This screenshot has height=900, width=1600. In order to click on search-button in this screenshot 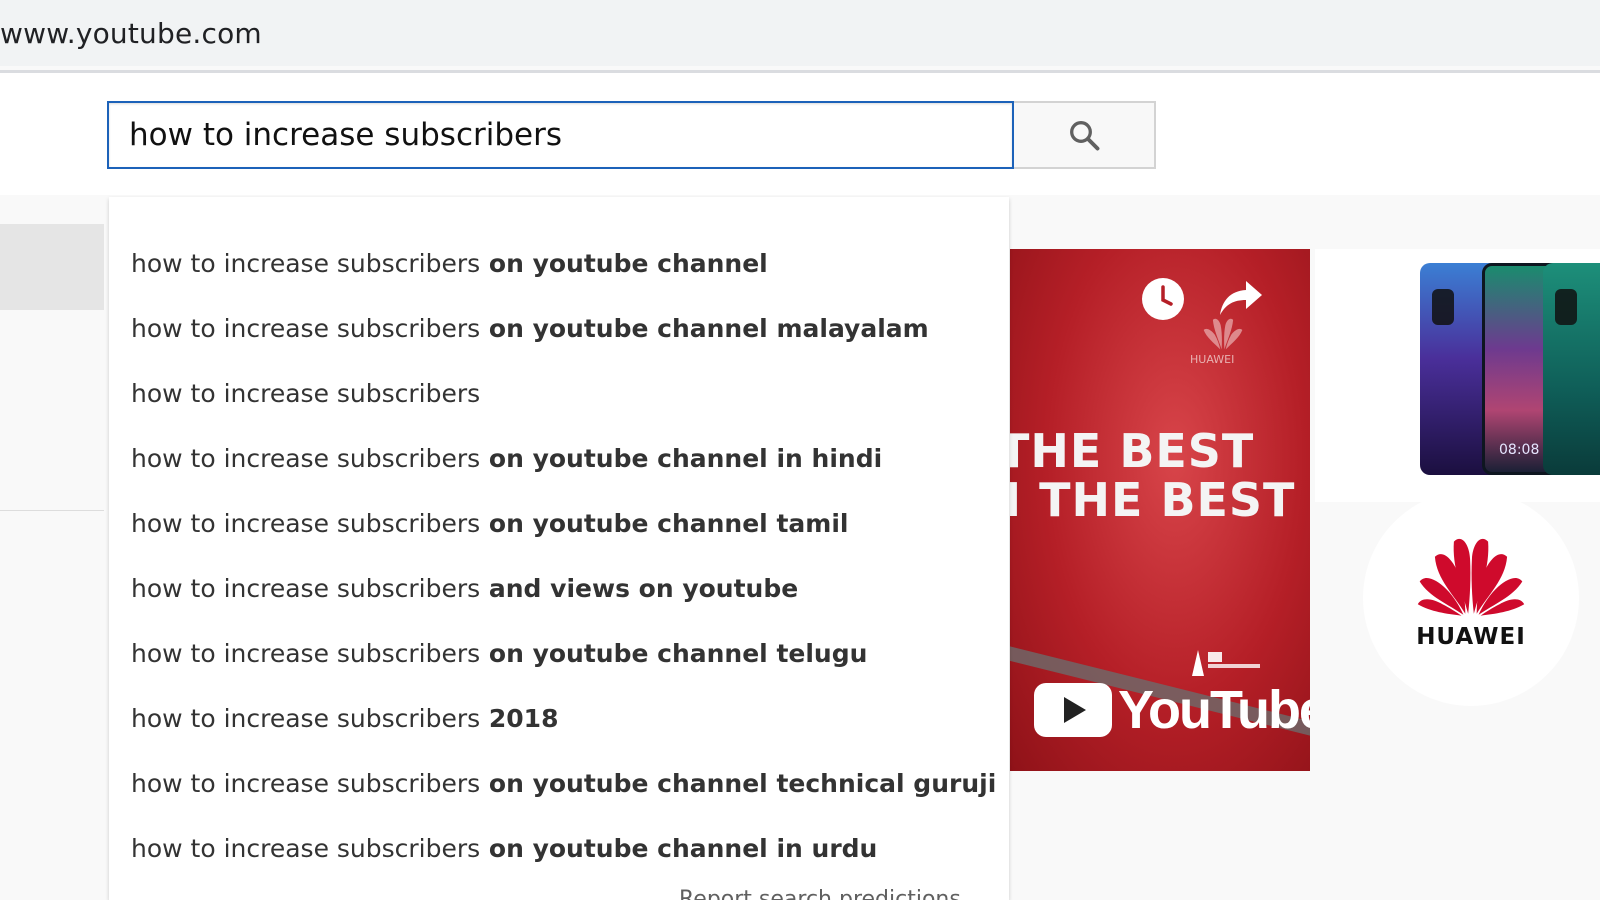, I will do `click(1085, 135)`.